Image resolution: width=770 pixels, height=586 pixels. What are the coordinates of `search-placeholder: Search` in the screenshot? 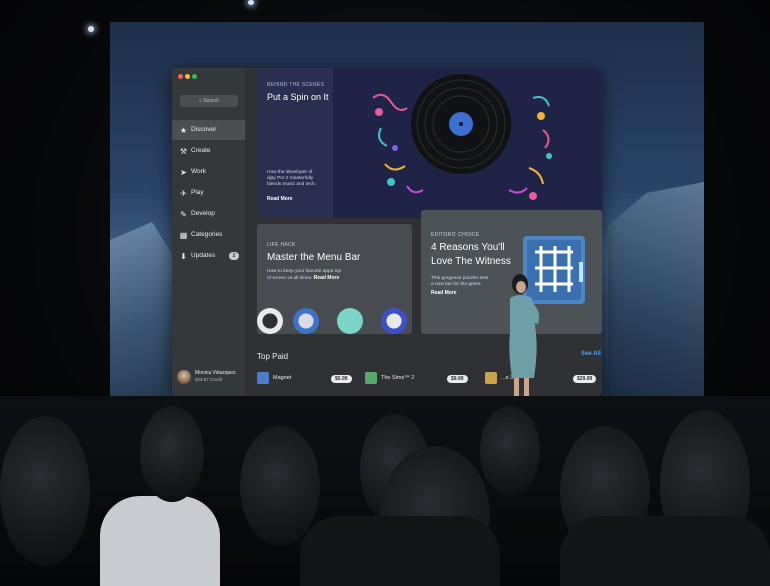 It's located at (211, 101).